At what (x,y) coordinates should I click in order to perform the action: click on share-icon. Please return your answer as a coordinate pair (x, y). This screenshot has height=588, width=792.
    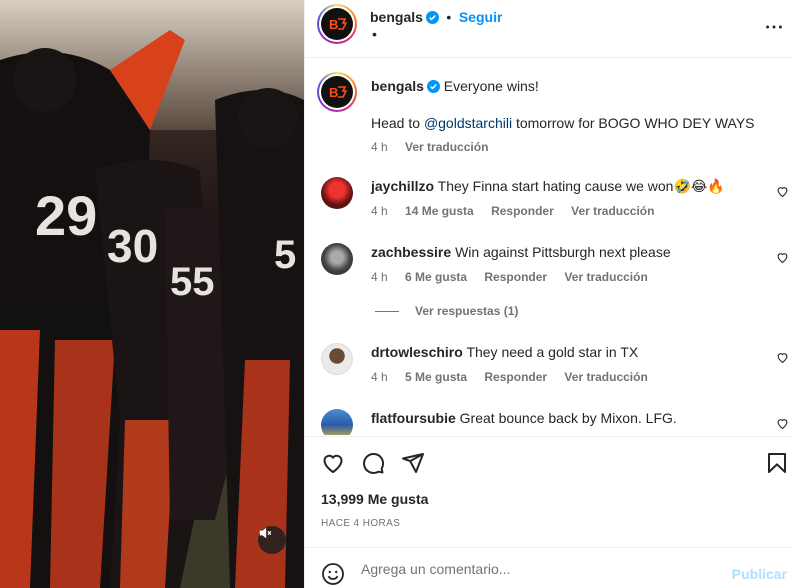
    Looking at the image, I should click on (413, 463).